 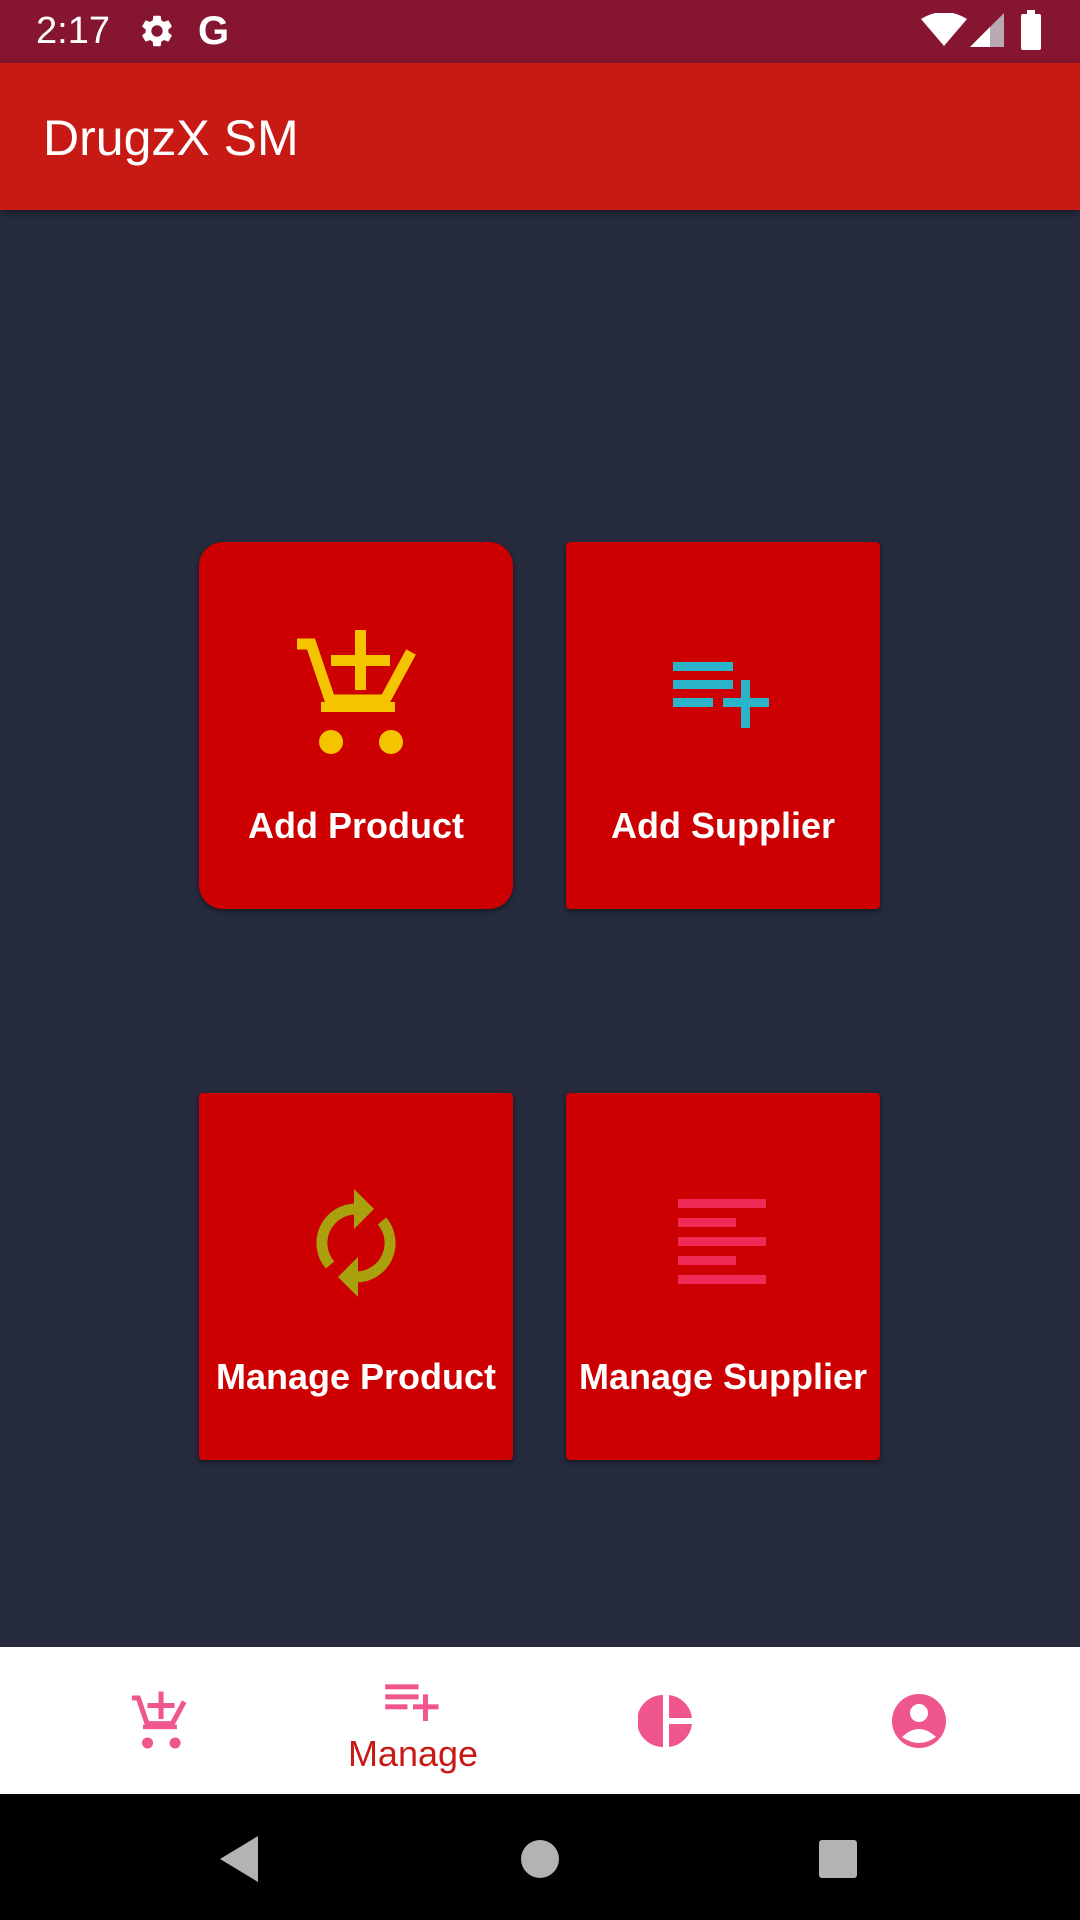 What do you see at coordinates (171, 138) in the screenshot?
I see `app-title: DrugzX SM` at bounding box center [171, 138].